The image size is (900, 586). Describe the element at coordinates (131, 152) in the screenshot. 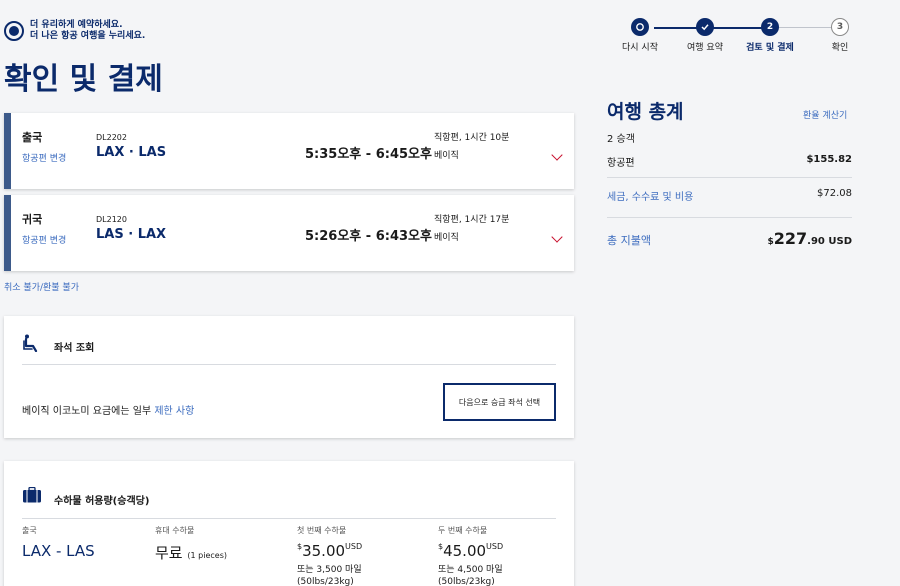

I see `flight-route: LAX · LAS` at that location.